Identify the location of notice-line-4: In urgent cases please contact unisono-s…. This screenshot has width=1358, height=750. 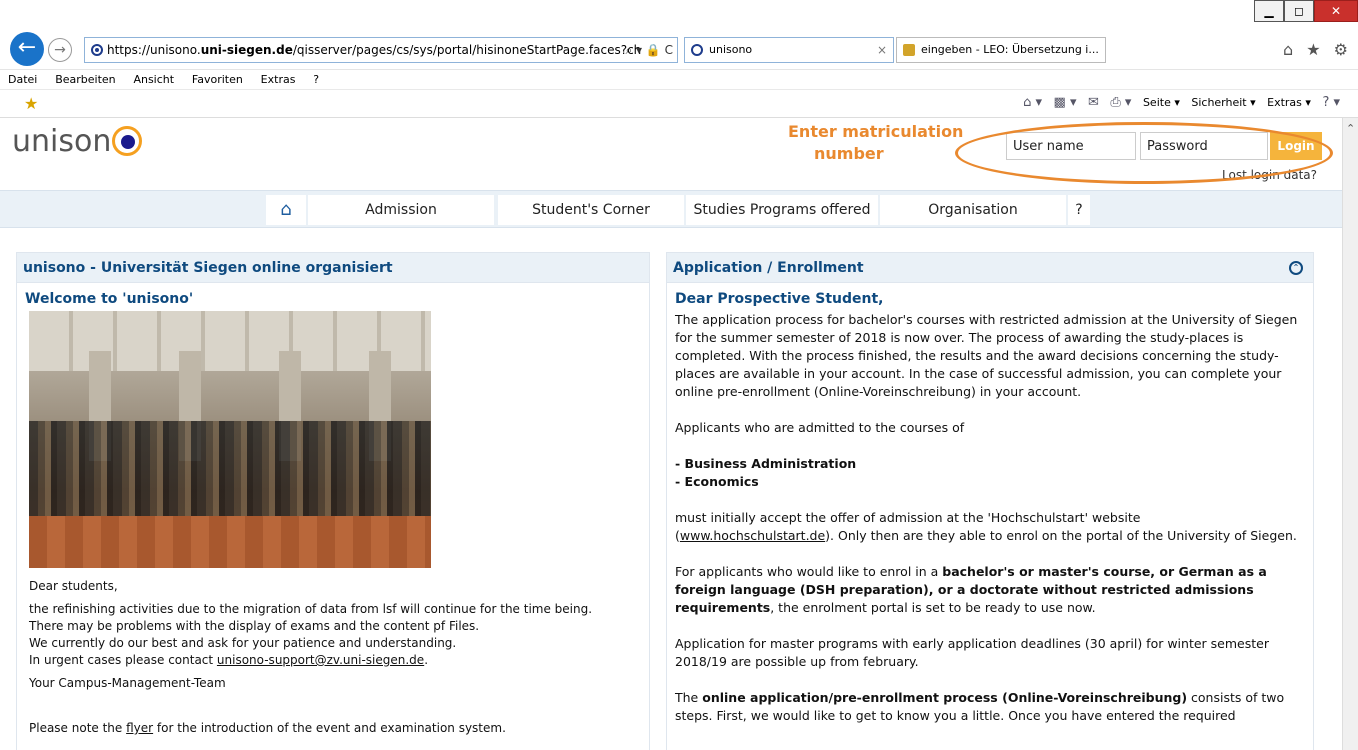
(334, 660).